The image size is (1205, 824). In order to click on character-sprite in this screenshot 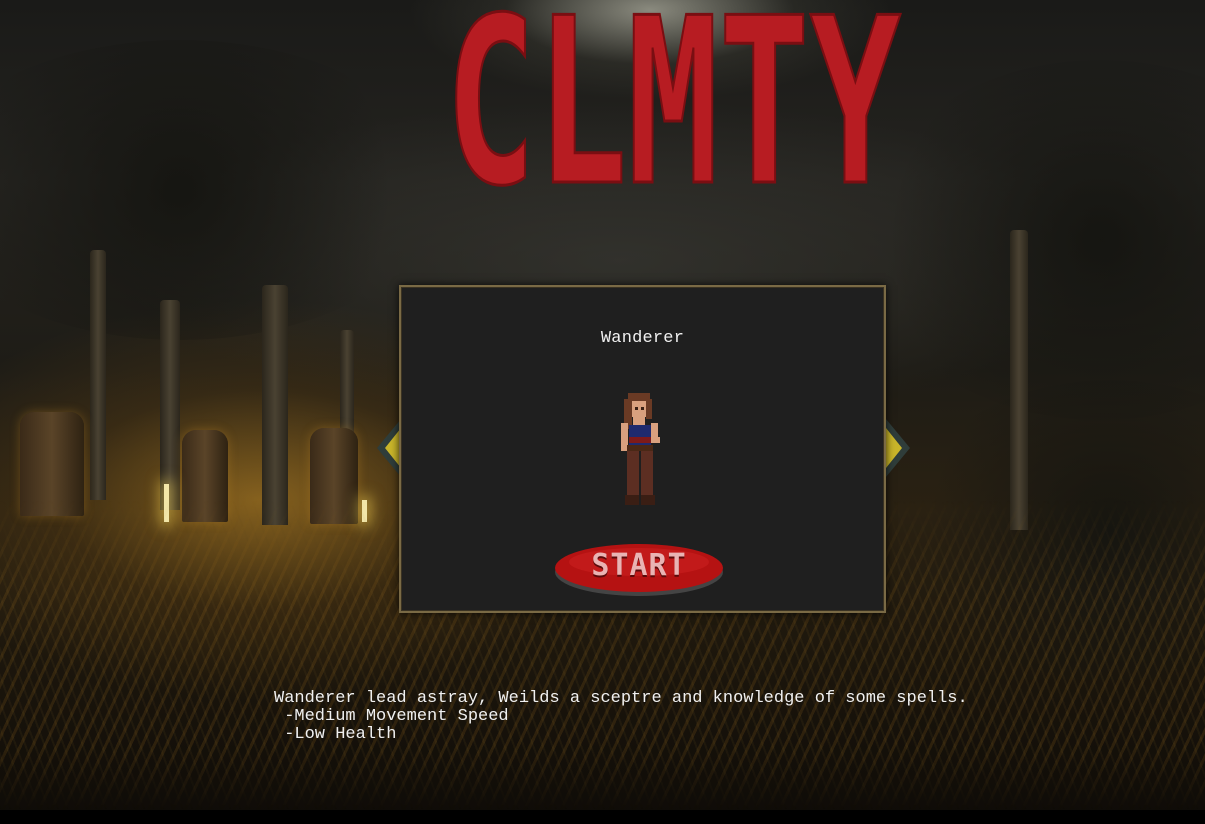, I will do `click(640, 449)`.